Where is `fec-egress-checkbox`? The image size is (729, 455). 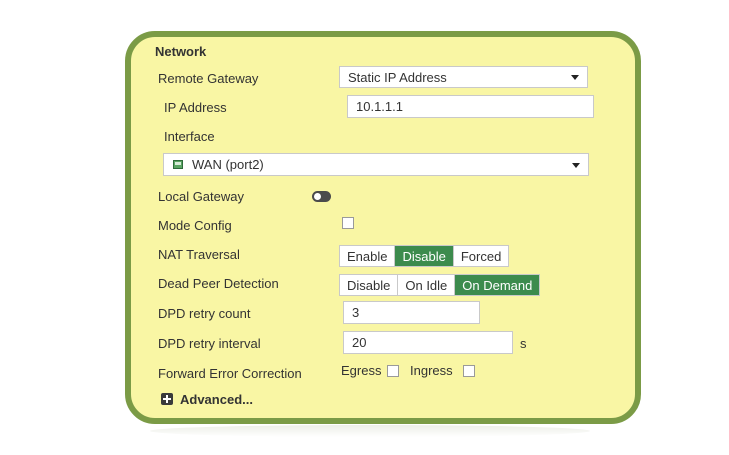 fec-egress-checkbox is located at coordinates (393, 371).